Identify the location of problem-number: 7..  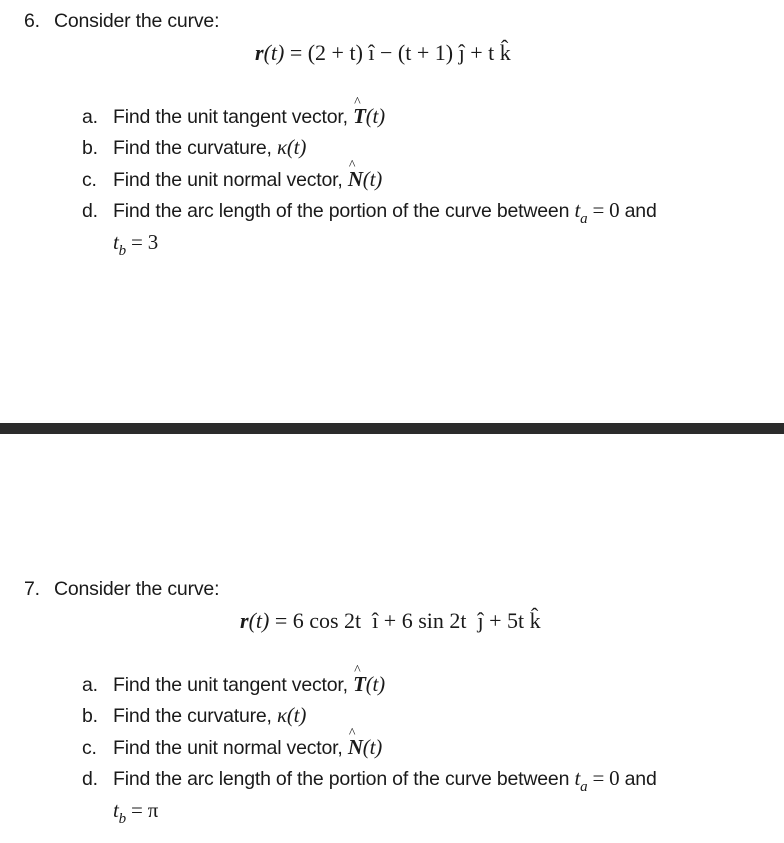
(32, 589).